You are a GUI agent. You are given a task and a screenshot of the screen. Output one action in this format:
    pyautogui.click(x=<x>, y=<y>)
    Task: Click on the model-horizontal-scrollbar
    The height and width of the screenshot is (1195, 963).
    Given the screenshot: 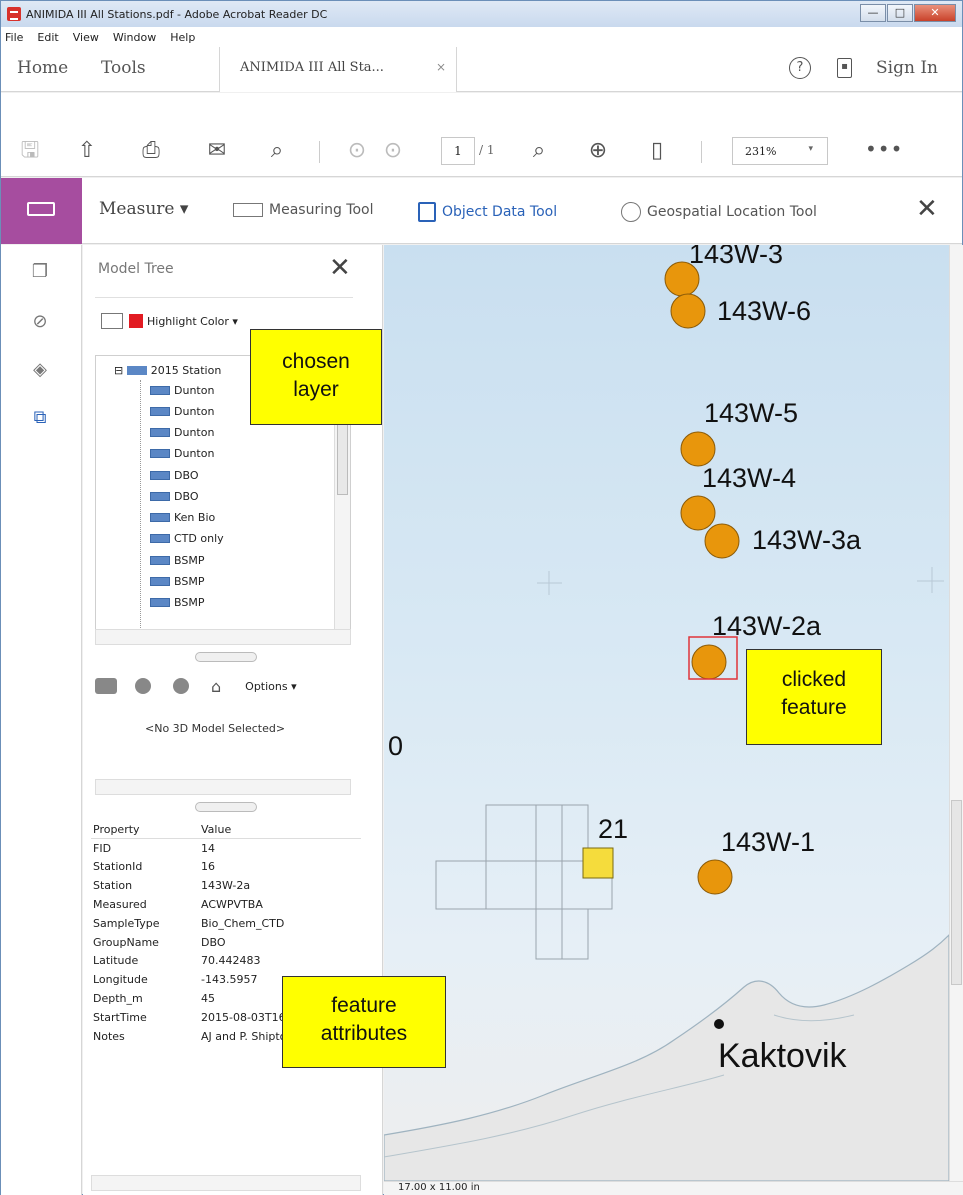 What is the action you would take?
    pyautogui.click(x=223, y=787)
    